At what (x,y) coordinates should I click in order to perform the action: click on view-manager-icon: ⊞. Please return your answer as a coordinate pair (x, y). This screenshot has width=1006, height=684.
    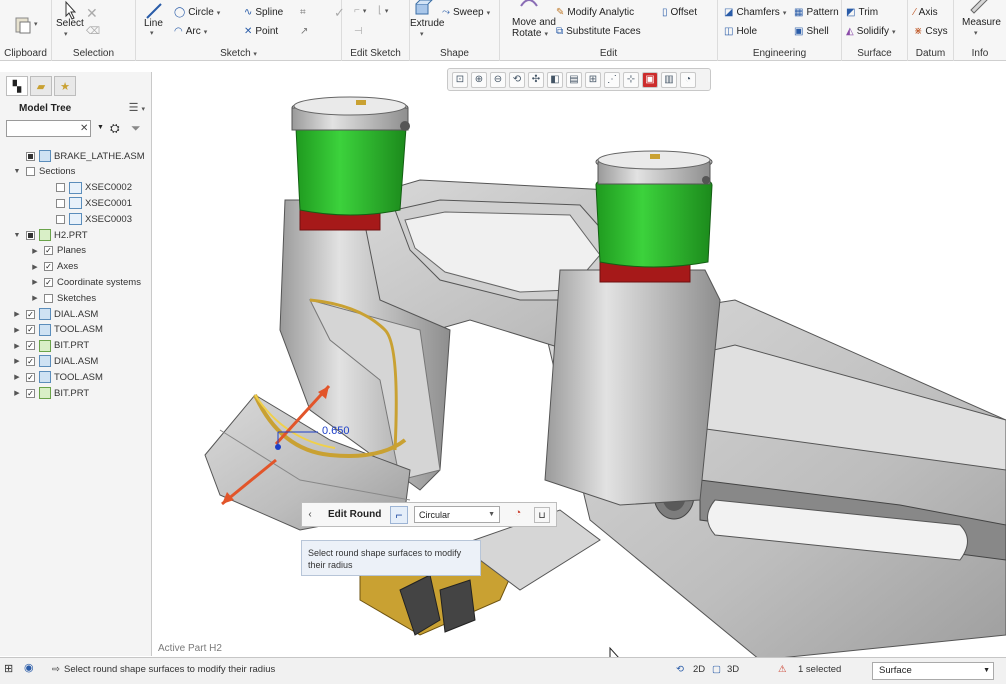
    Looking at the image, I should click on (593, 79).